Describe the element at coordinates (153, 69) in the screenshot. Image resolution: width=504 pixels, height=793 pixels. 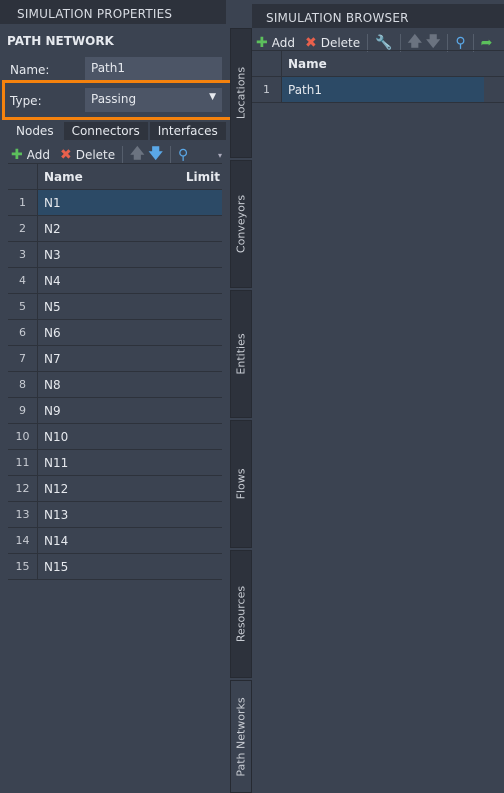
I see `name-input: Path1` at that location.